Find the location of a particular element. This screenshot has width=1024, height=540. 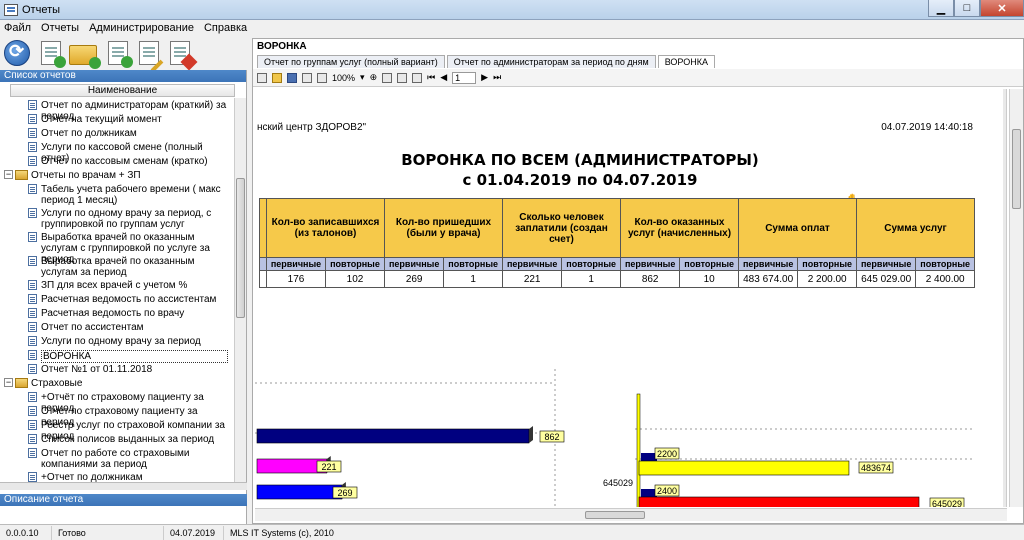

table-cell: 176 is located at coordinates (296, 279).